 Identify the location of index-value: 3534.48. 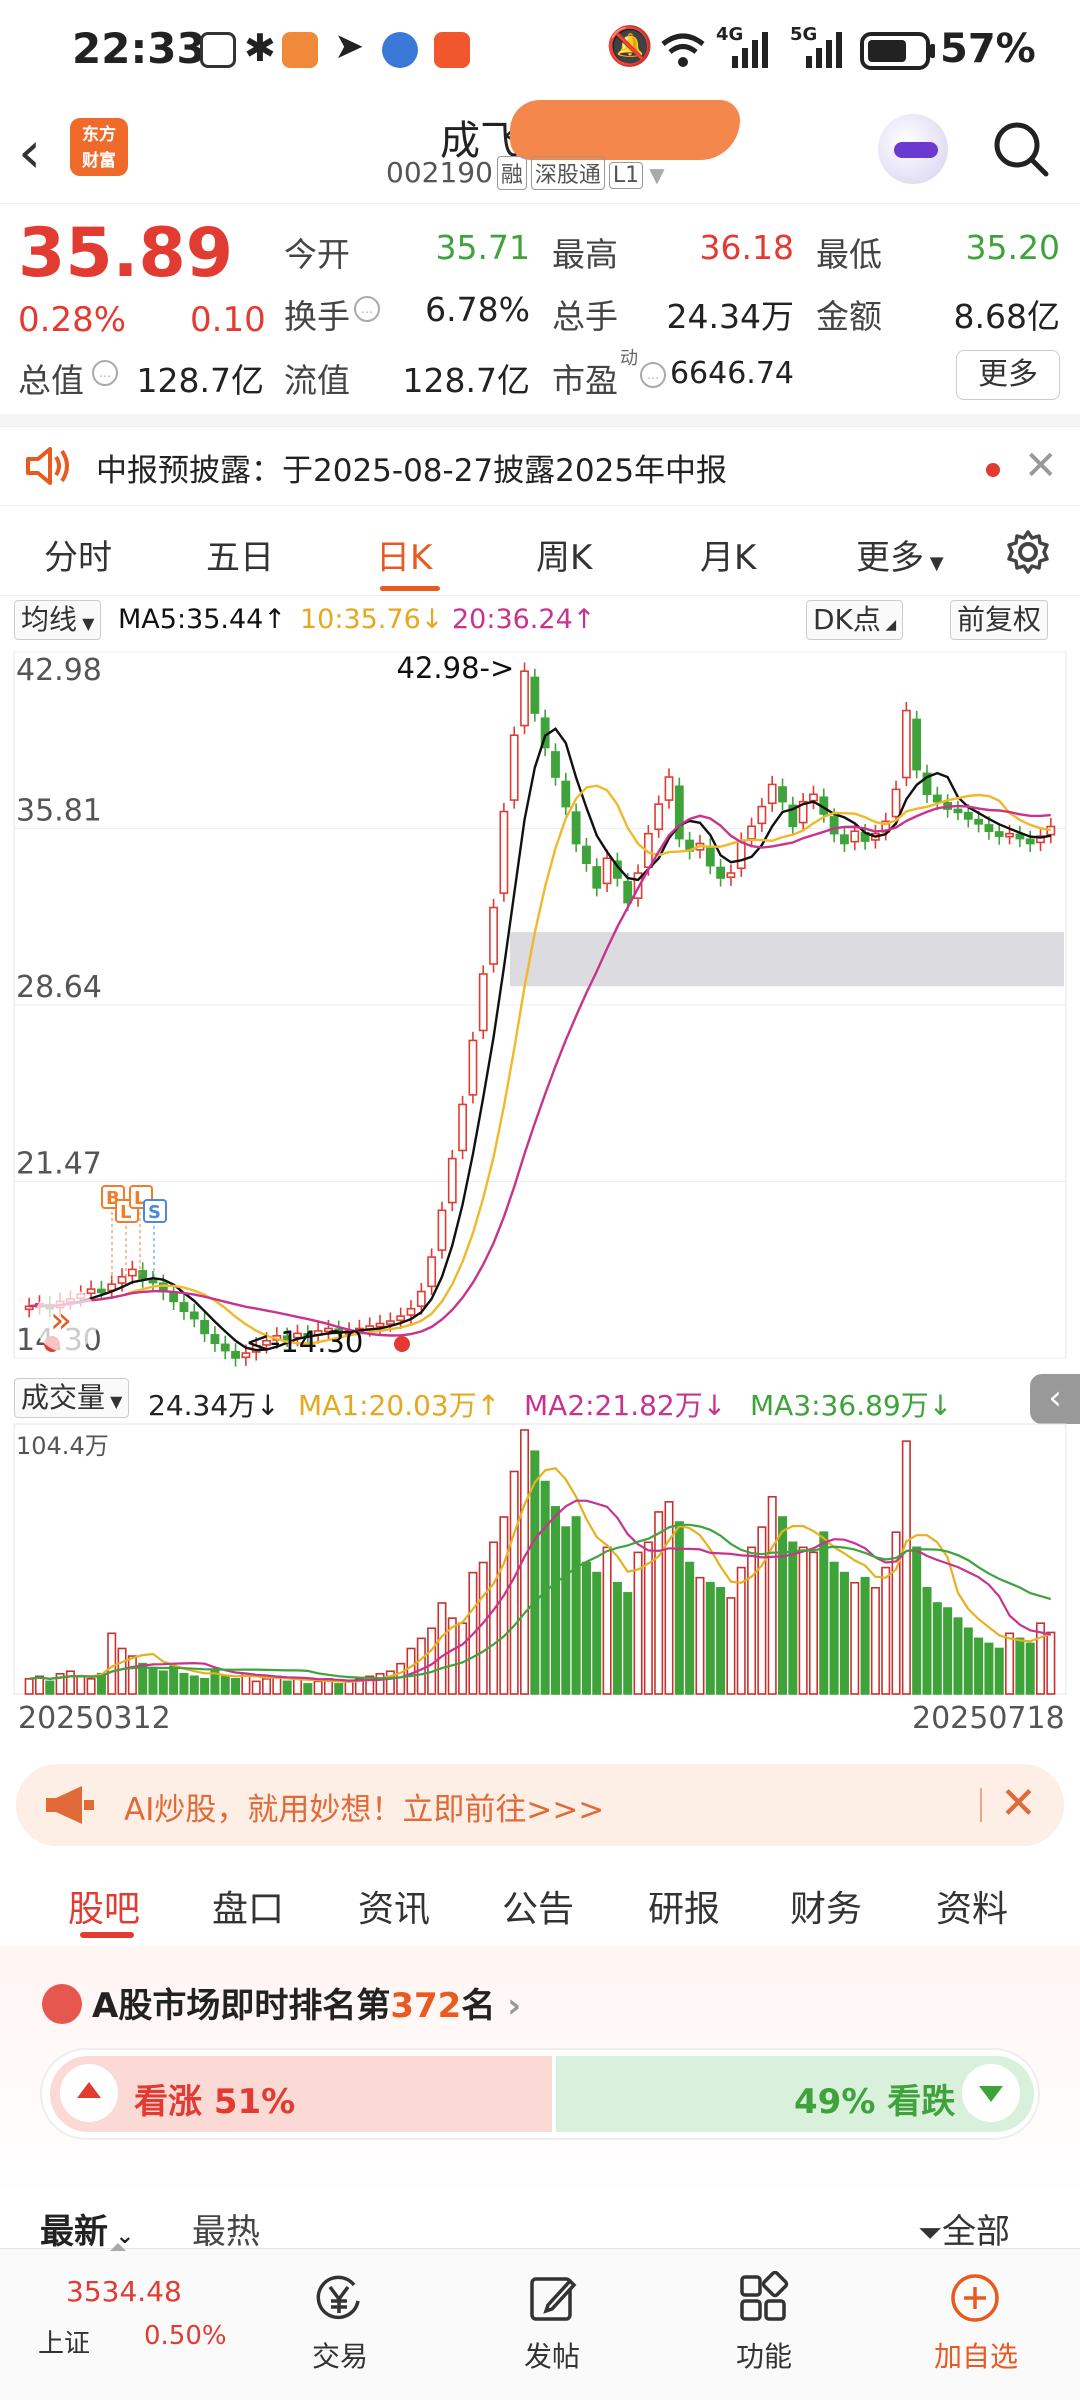
(124, 2291).